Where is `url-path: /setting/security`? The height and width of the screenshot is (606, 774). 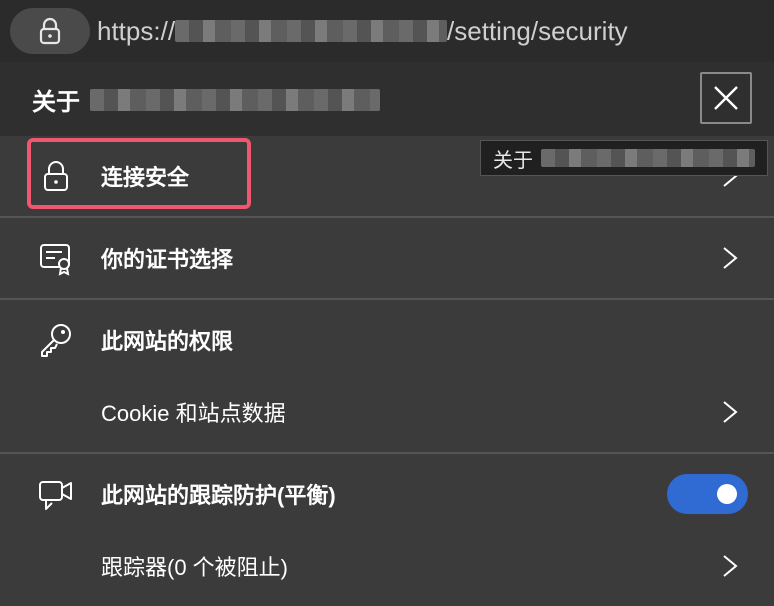
url-path: /setting/security is located at coordinates (537, 31).